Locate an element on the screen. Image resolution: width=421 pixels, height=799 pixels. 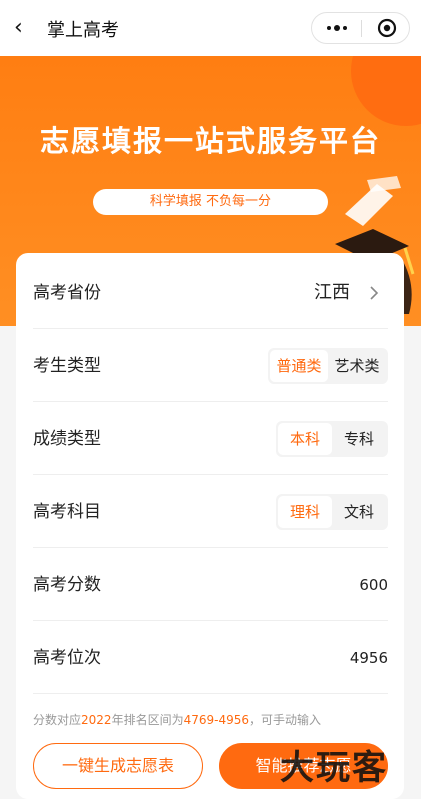
score-type-option-undergrad: 本科 is located at coordinates (305, 439).